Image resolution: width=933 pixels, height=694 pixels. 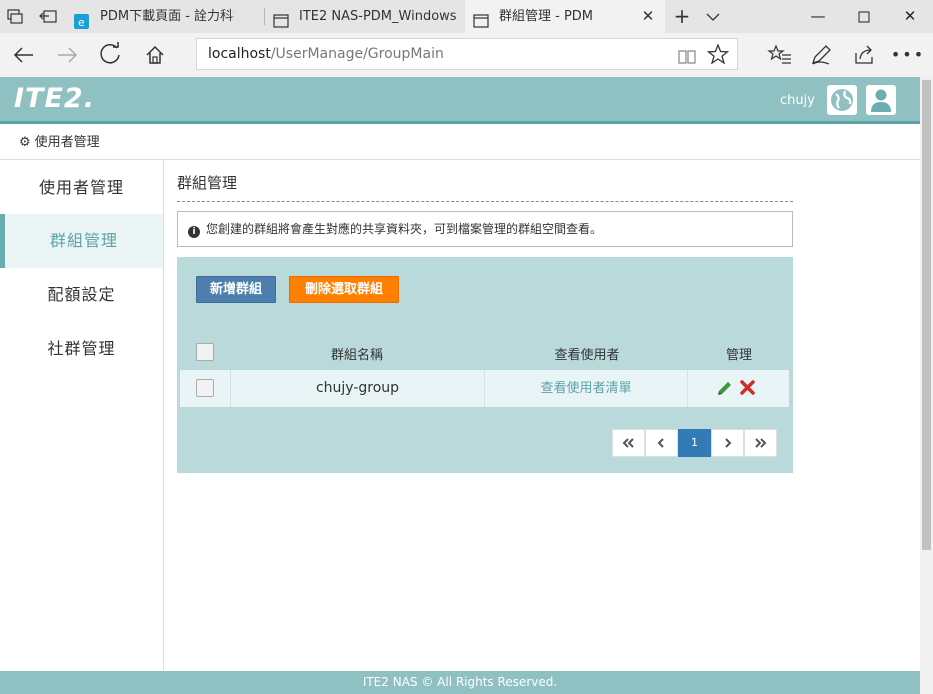 I want to click on browser-tab-pdm-download: e PDM下載頁面 - 詮力科技ITE, so click(x=165, y=16).